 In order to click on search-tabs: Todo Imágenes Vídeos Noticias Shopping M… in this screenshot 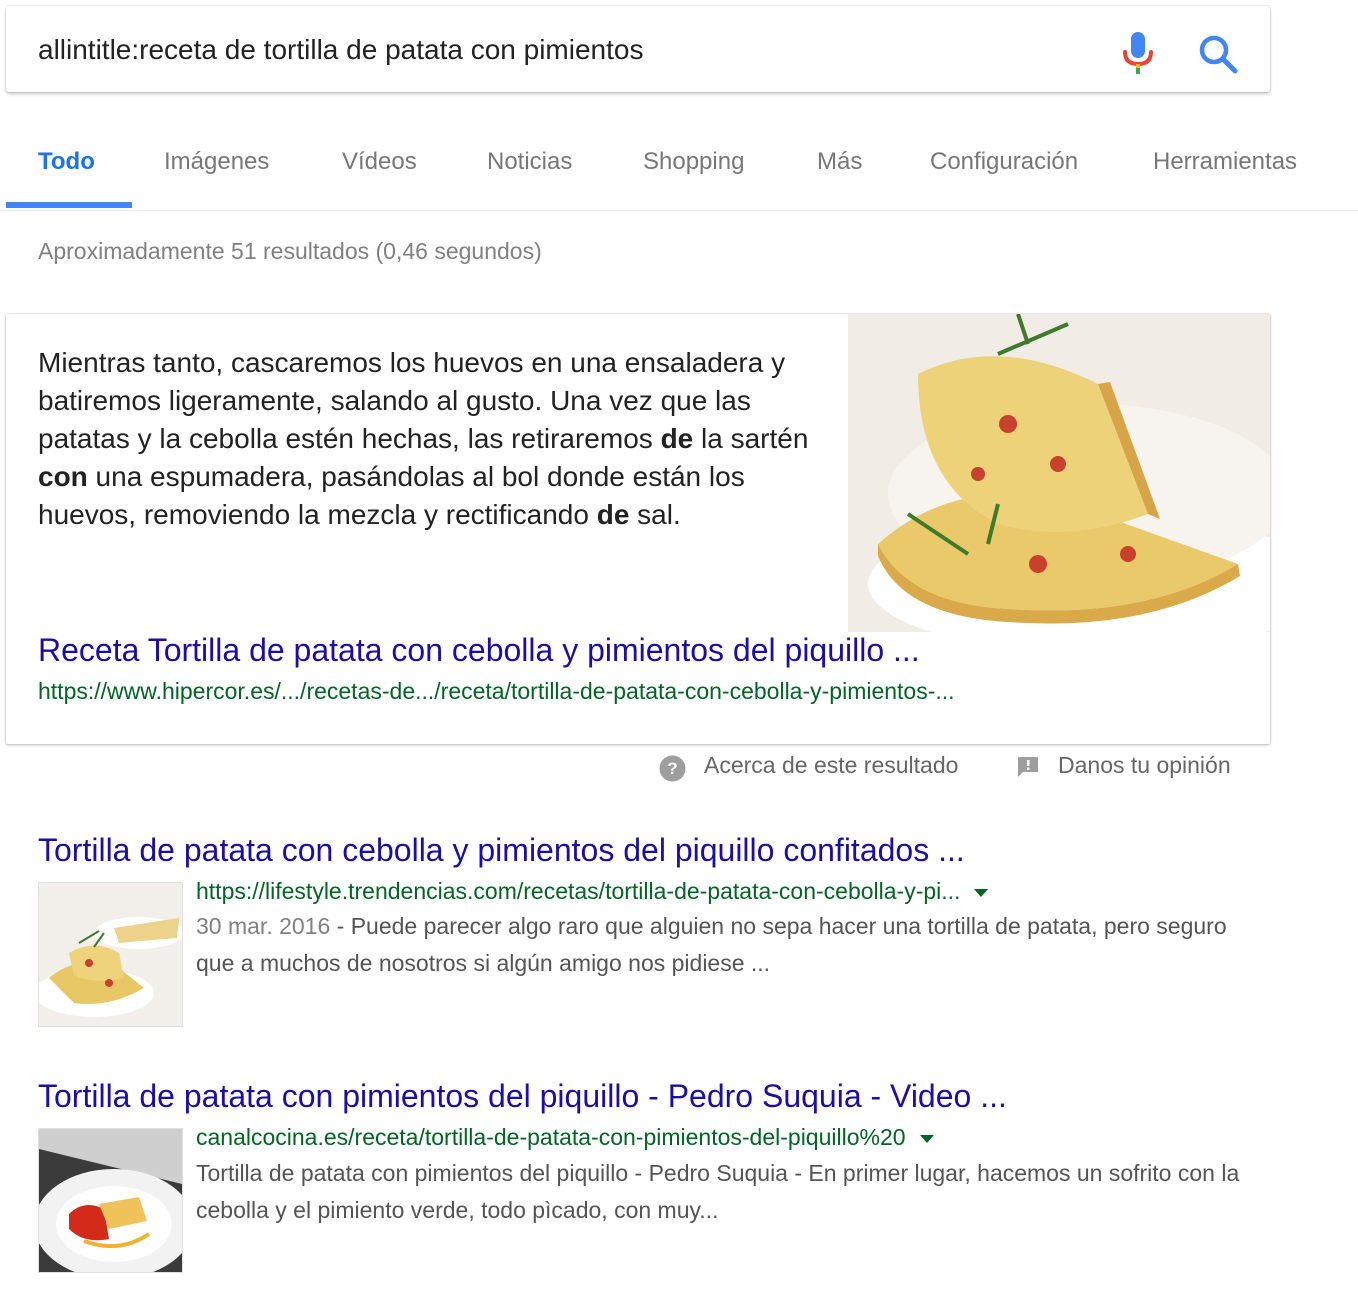, I will do `click(679, 164)`.